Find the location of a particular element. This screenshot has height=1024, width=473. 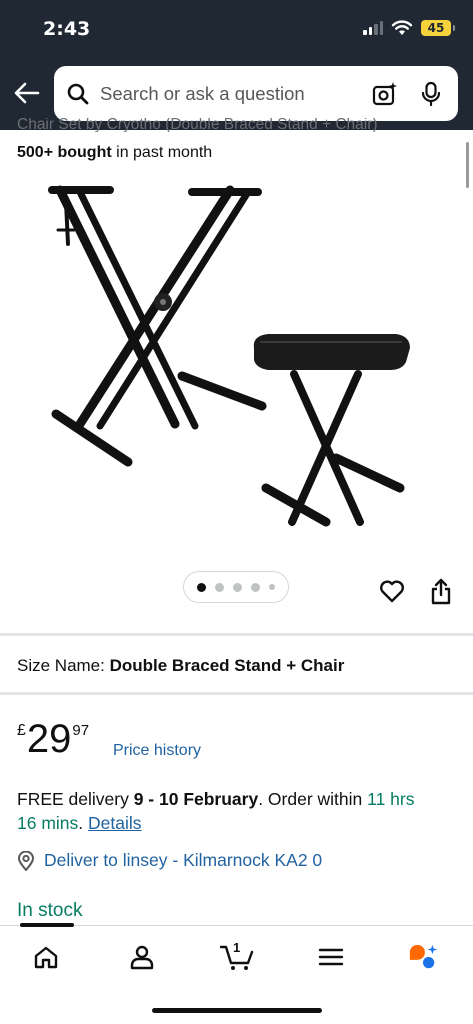

nav-menu is located at coordinates (331, 957).